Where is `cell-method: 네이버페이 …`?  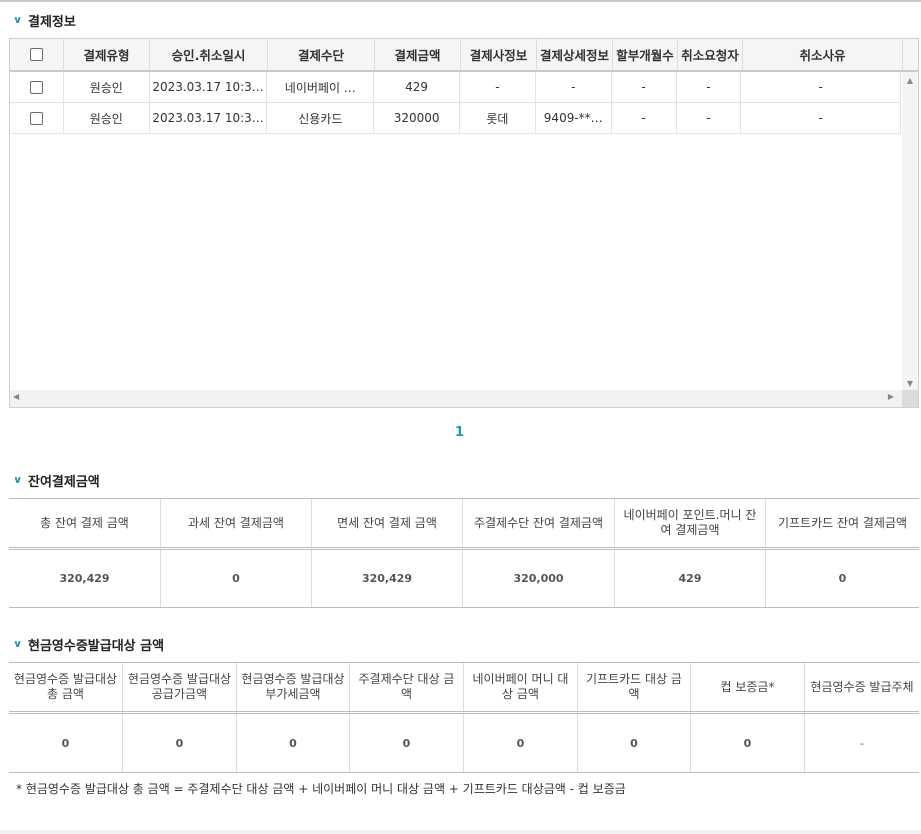 cell-method: 네이버페이 … is located at coordinates (321, 87).